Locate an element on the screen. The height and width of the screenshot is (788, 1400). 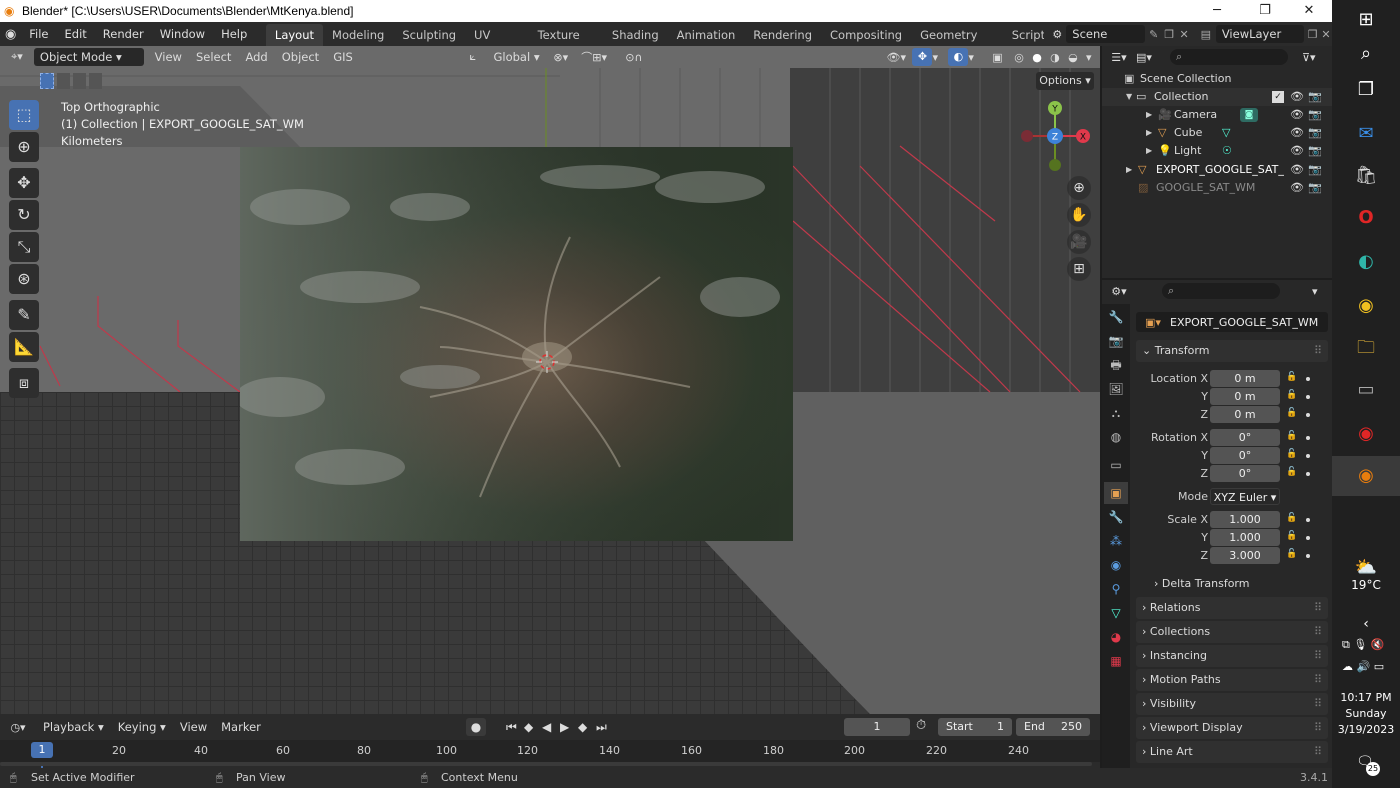
menu-gis: GIS is located at coordinates (343, 57).